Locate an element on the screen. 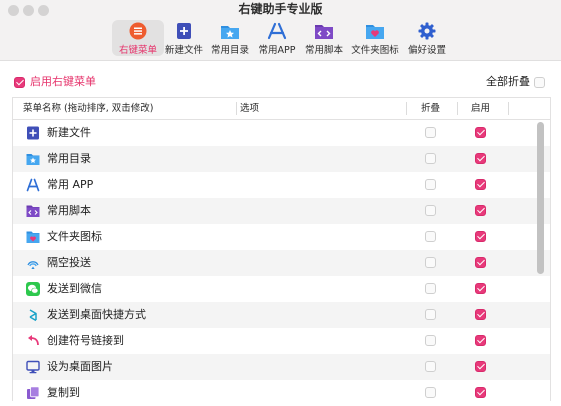 The width and height of the screenshot is (561, 406). table-row: 复制到 is located at coordinates (281, 393).